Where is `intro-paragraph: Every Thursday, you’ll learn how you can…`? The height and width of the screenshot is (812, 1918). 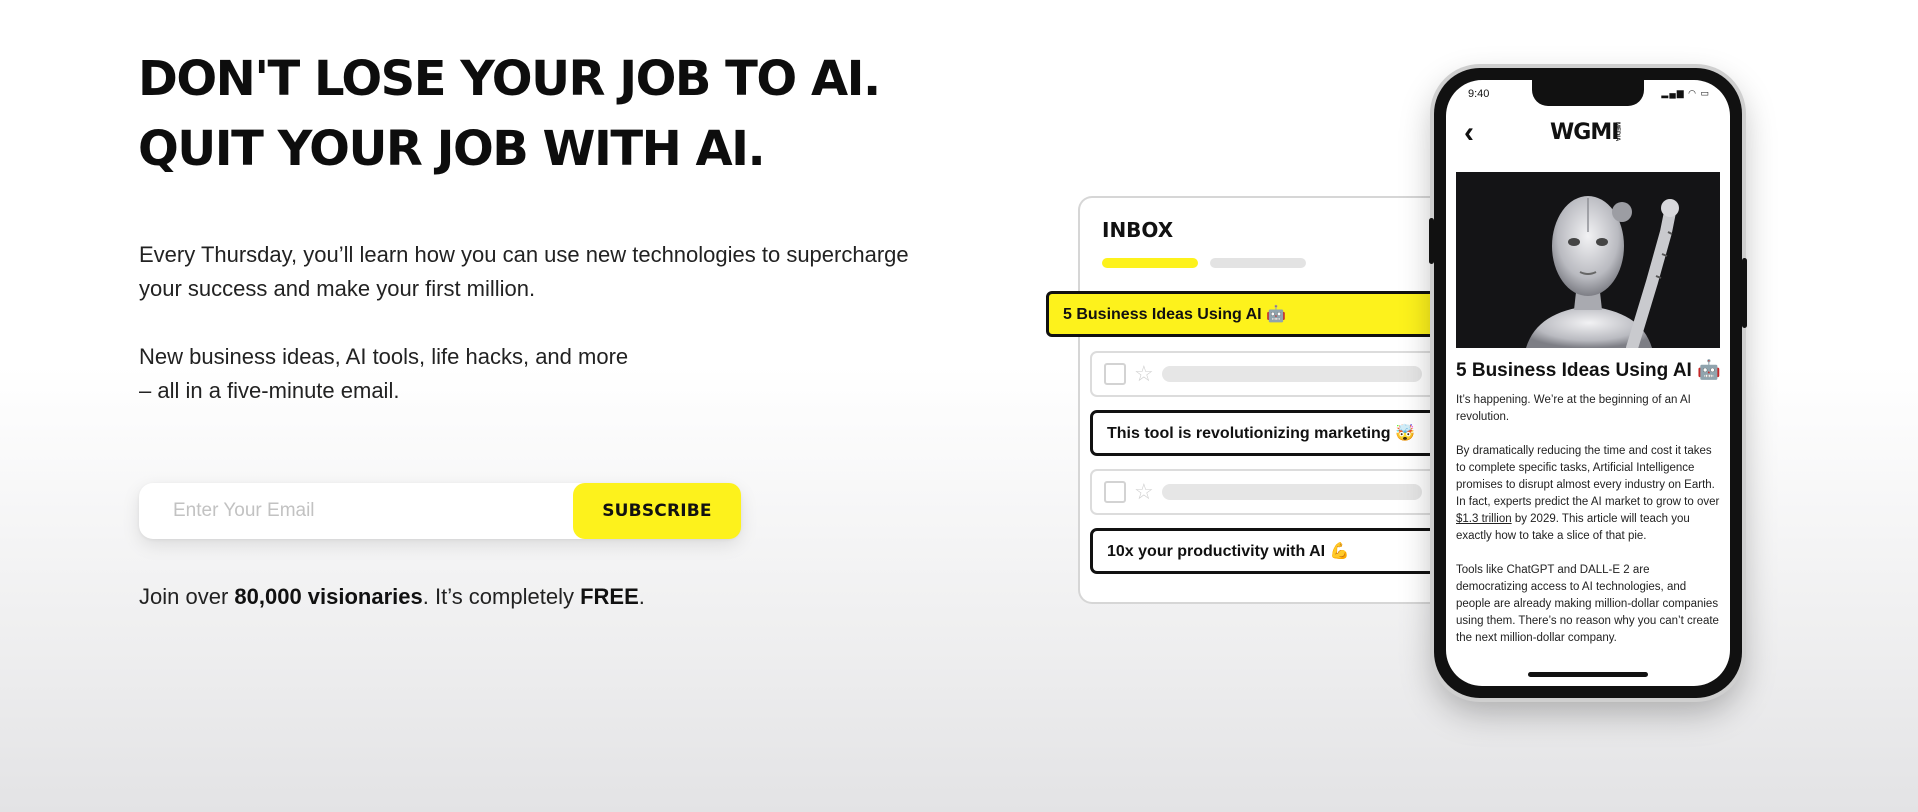
intro-paragraph: Every Thursday, you’ll learn how you can… is located at coordinates (524, 272).